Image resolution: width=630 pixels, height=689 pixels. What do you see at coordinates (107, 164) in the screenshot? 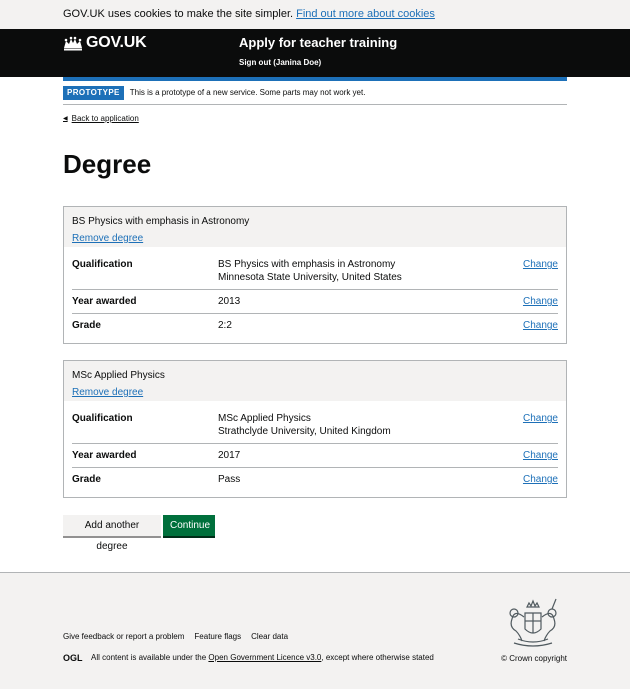
I see `page-title: Degree` at bounding box center [107, 164].